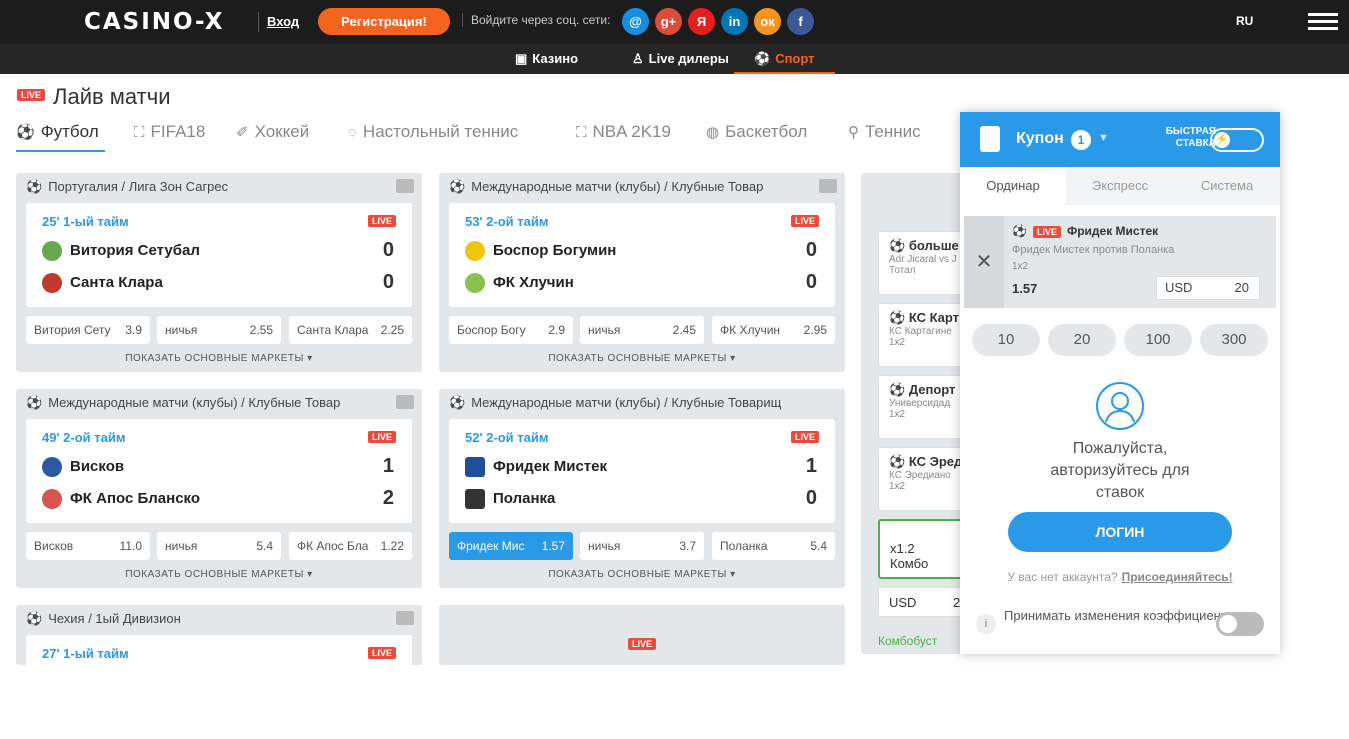 Image resolution: width=1349 pixels, height=739 pixels. What do you see at coordinates (1244, 21) in the screenshot?
I see `language-selector: RU` at bounding box center [1244, 21].